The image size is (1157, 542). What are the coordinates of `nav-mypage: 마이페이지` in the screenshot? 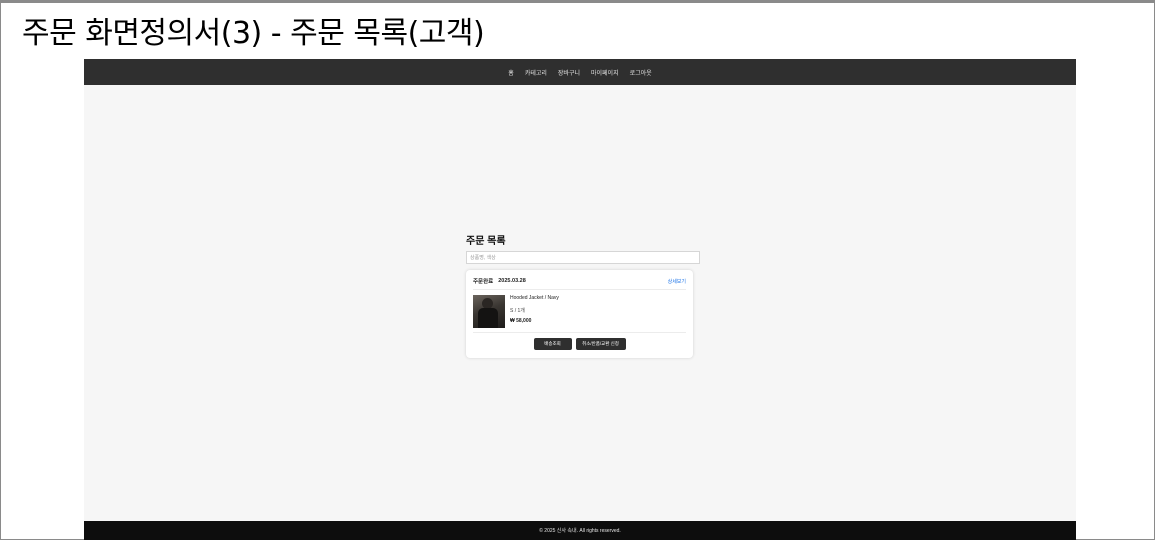 It's located at (605, 72).